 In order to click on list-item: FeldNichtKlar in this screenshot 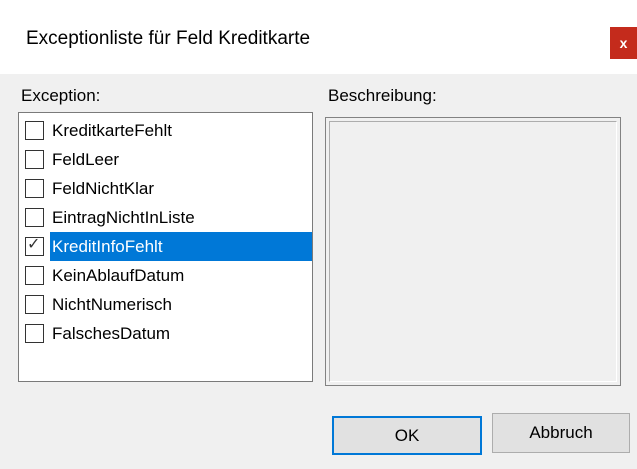, I will do `click(166, 188)`.